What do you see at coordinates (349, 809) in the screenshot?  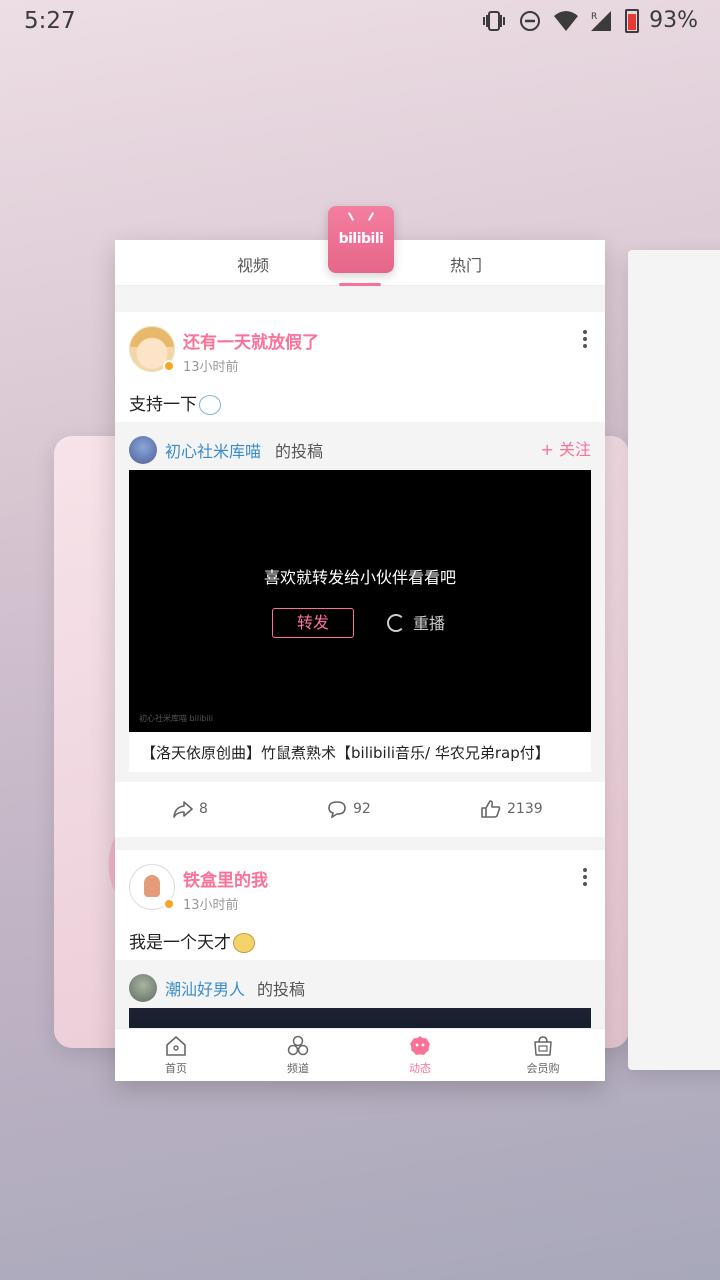 I see `comment-action: 92` at bounding box center [349, 809].